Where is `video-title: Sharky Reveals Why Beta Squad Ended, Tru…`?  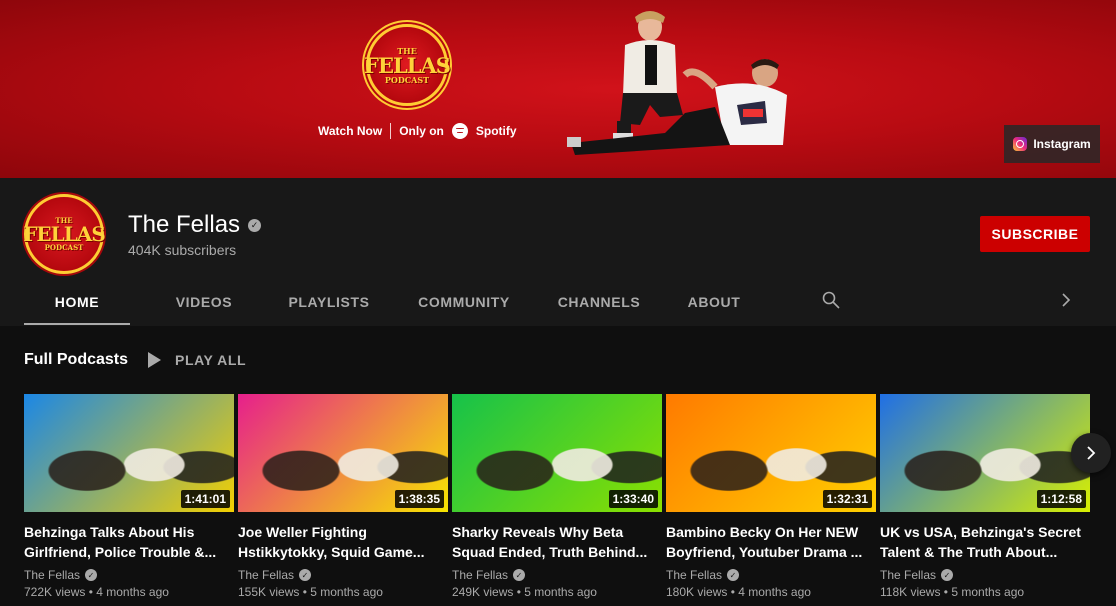 video-title: Sharky Reveals Why Beta Squad Ended, Tru… is located at coordinates (557, 542).